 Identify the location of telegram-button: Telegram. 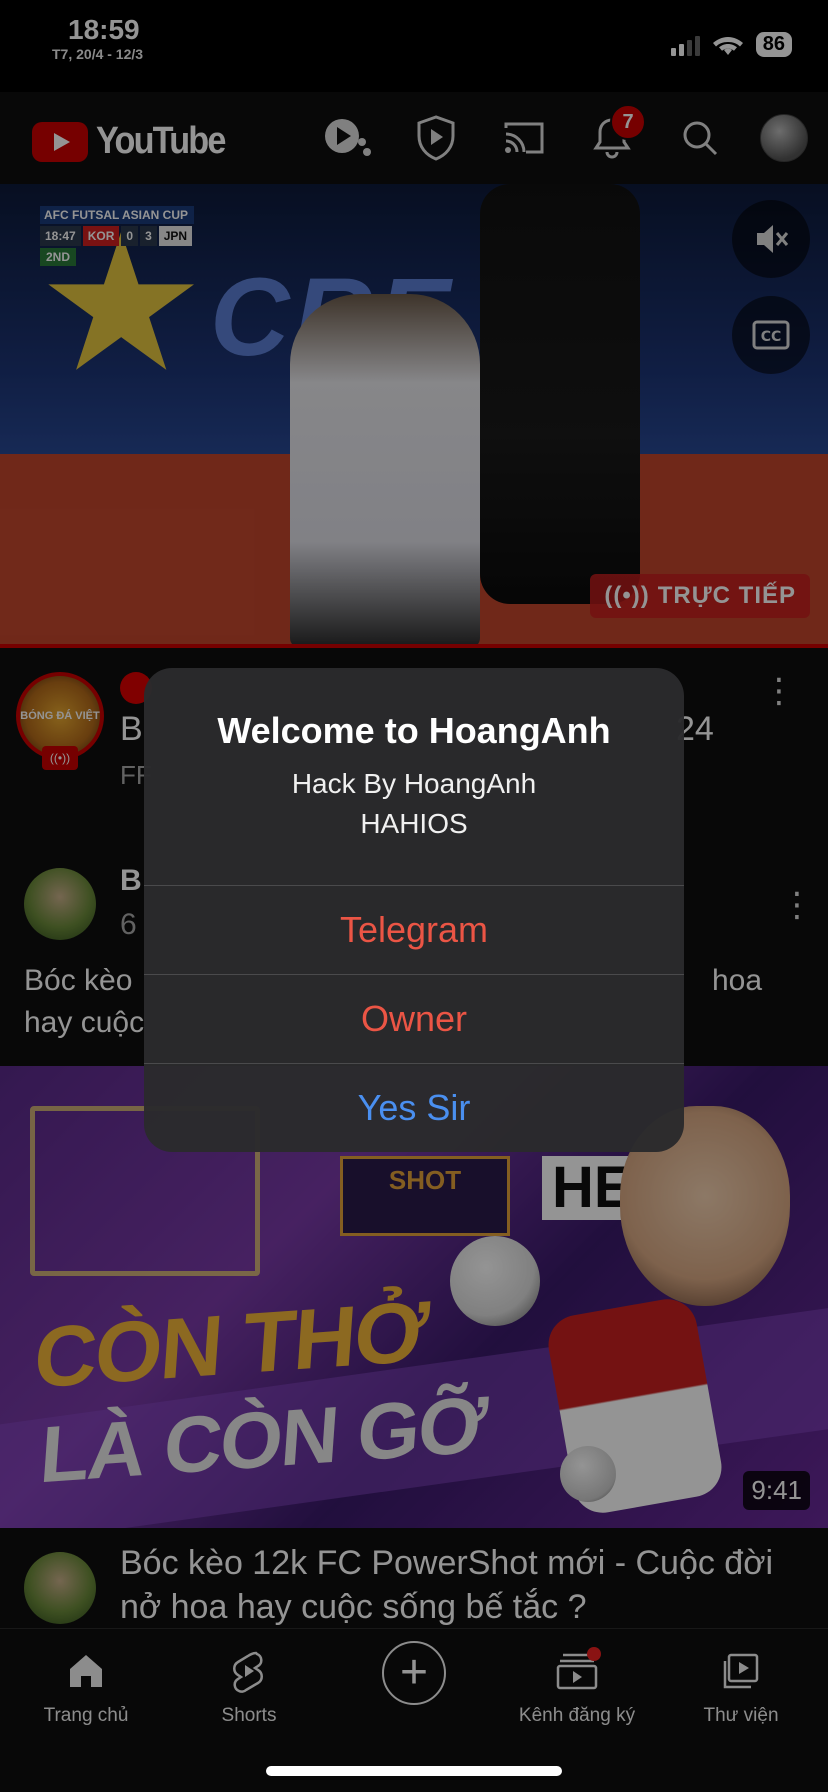
(414, 929).